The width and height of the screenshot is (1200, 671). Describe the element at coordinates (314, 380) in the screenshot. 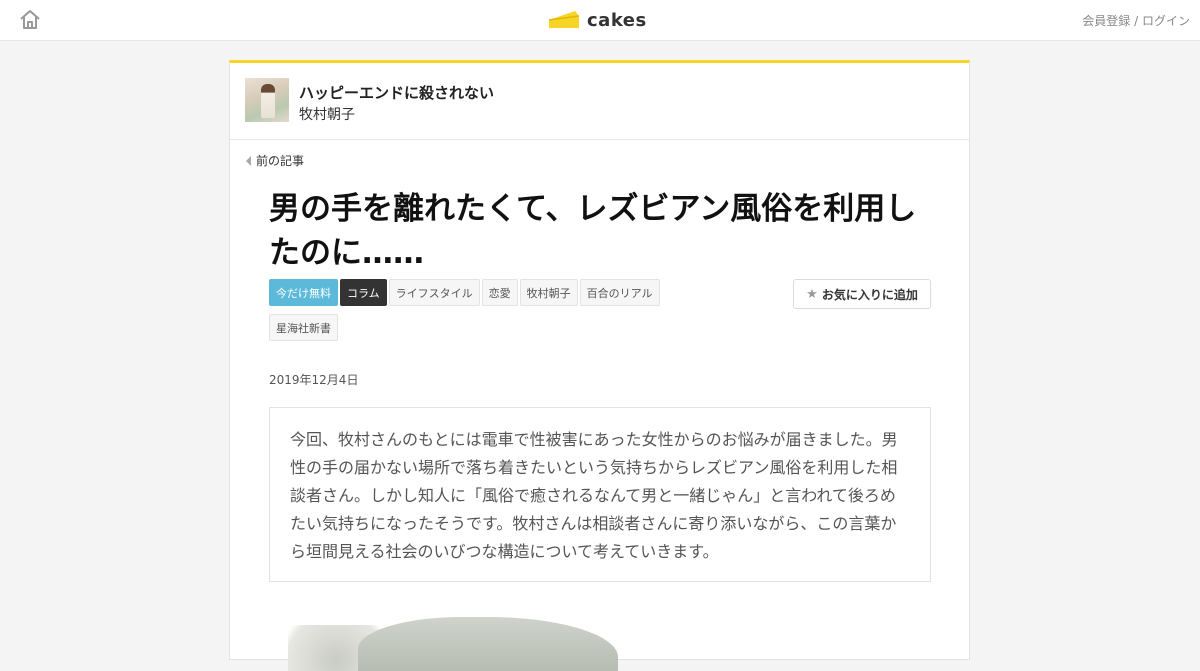

I see `publish-date: 2019年12月4日` at that location.